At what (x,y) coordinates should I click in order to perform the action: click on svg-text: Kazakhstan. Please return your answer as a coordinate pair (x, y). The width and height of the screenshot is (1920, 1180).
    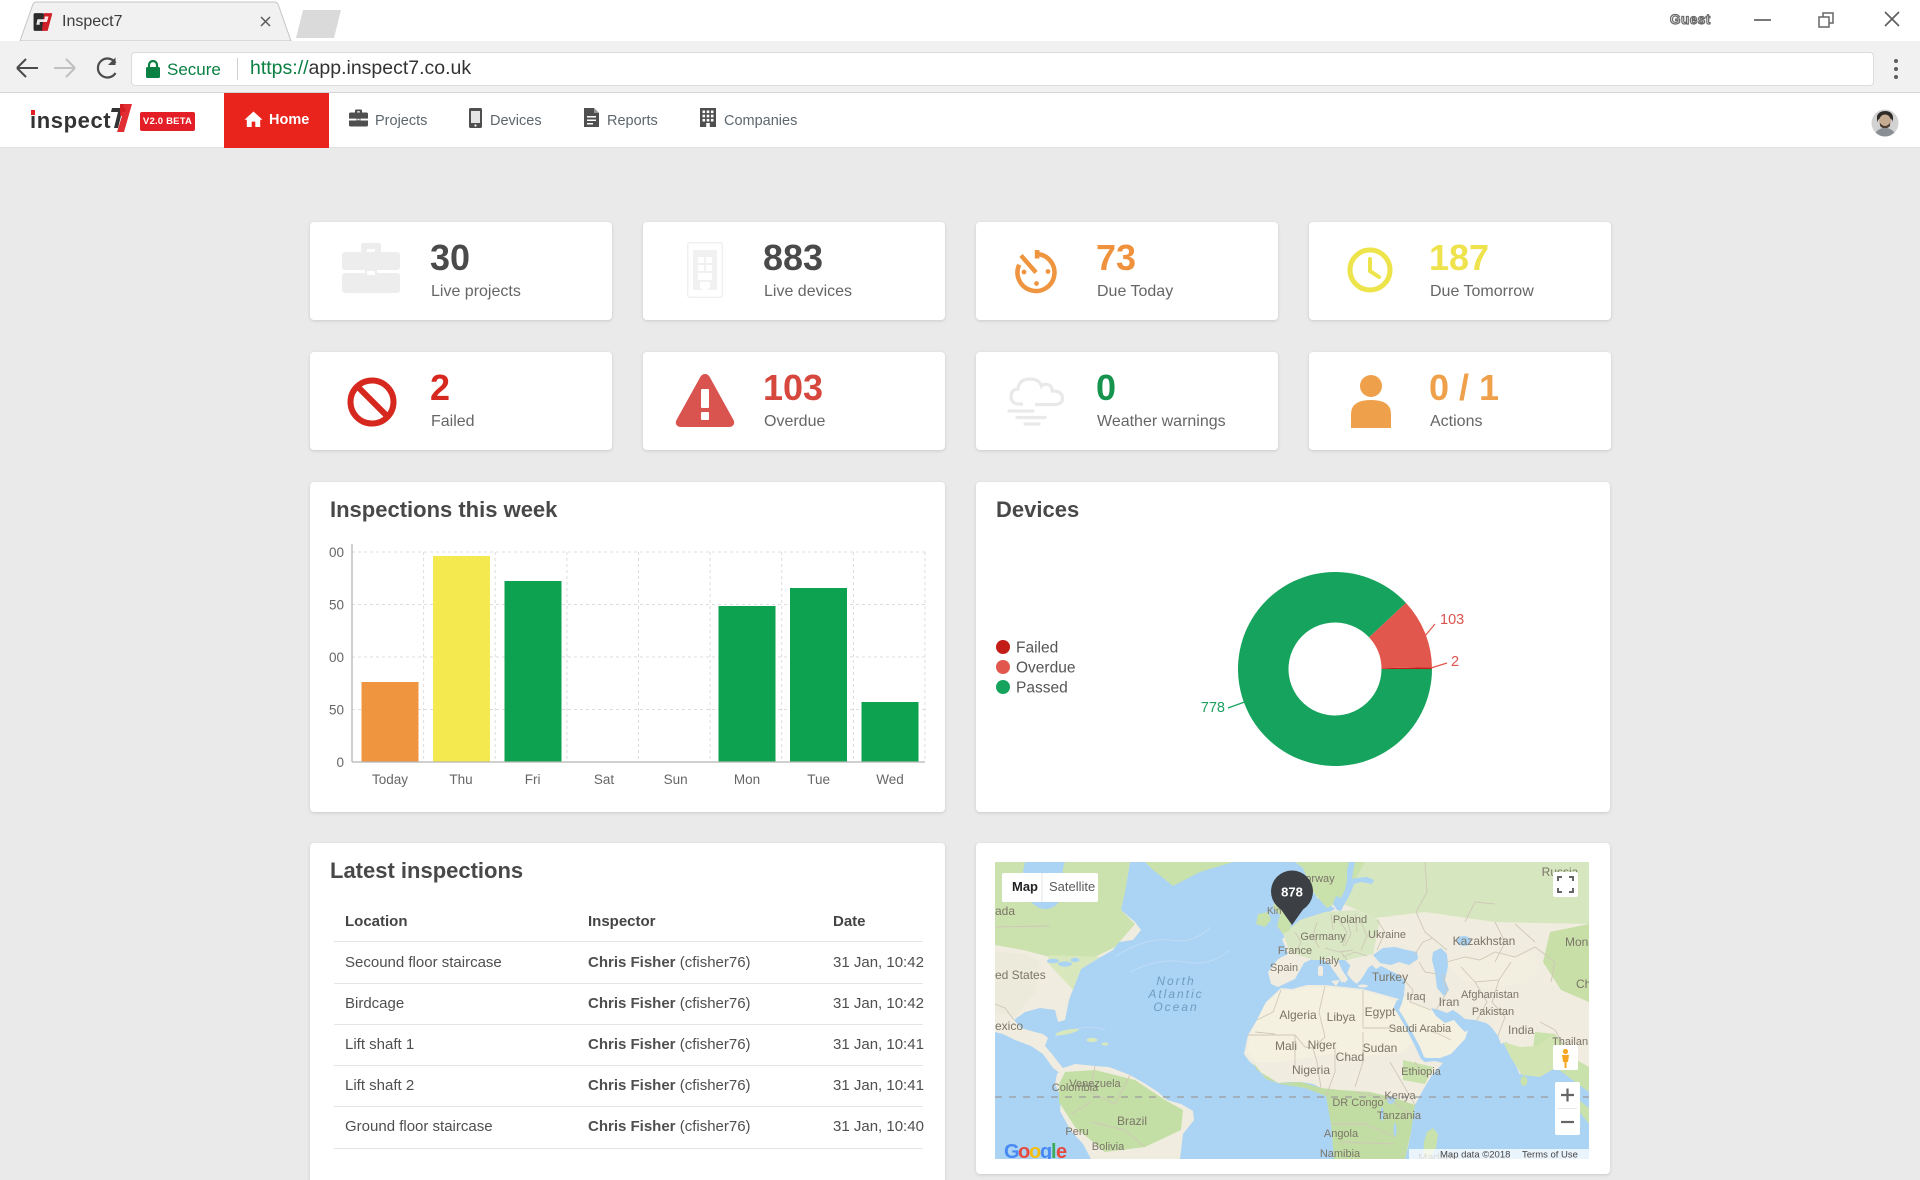
    Looking at the image, I should click on (1484, 941).